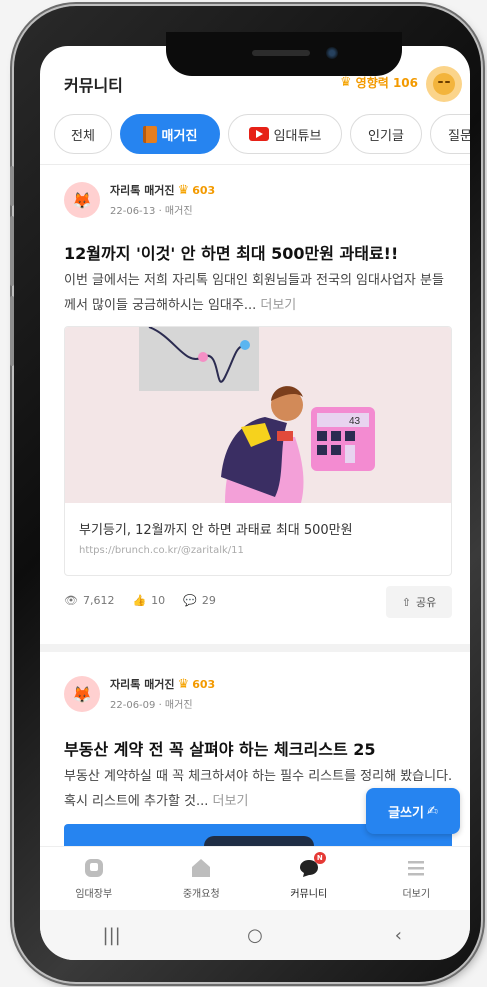 Image resolution: width=487 pixels, height=987 pixels. I want to click on share-button: ⇧ 공유, so click(419, 602).